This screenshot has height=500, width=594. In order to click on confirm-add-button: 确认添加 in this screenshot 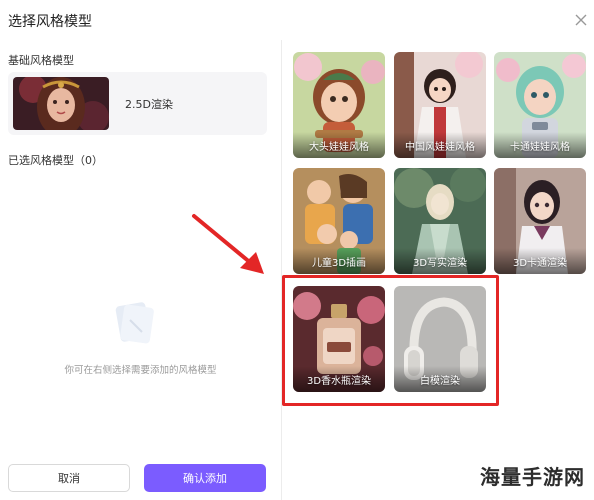, I will do `click(205, 478)`.